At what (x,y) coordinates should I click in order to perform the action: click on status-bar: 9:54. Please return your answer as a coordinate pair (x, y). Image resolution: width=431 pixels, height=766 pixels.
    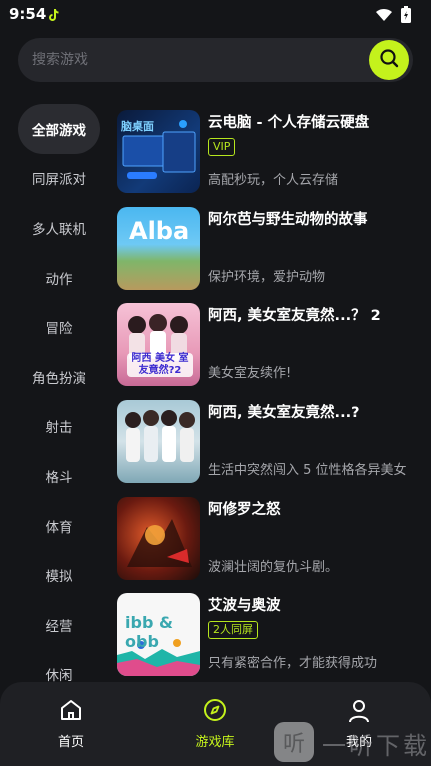
    Looking at the image, I should click on (215, 15).